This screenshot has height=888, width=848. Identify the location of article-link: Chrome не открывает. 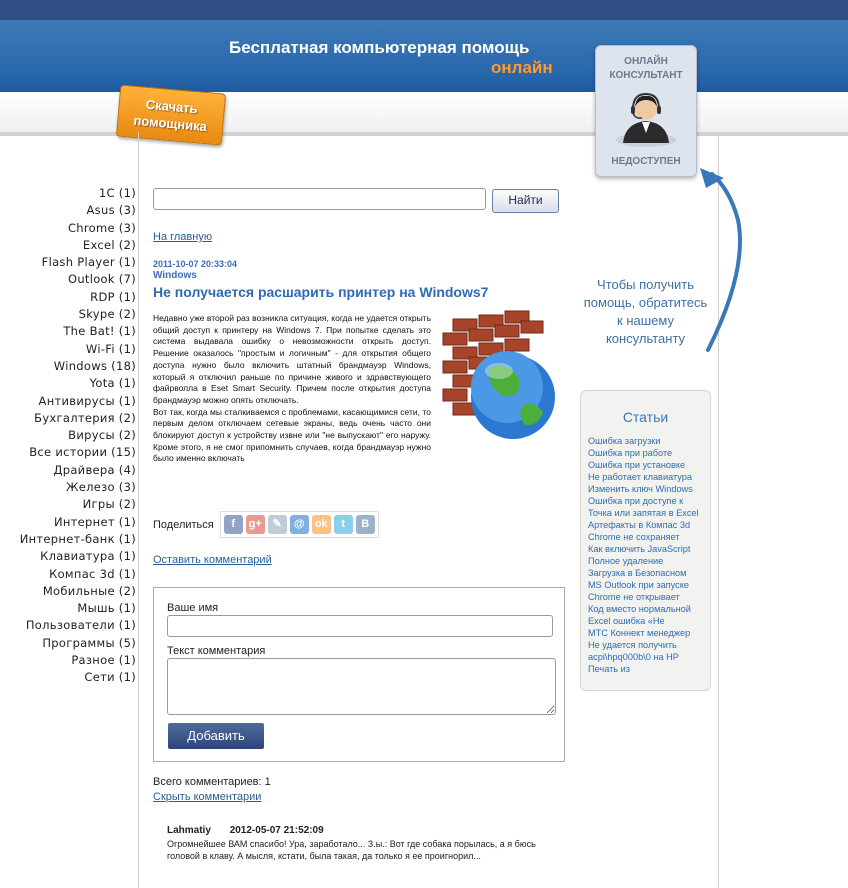
(645, 597).